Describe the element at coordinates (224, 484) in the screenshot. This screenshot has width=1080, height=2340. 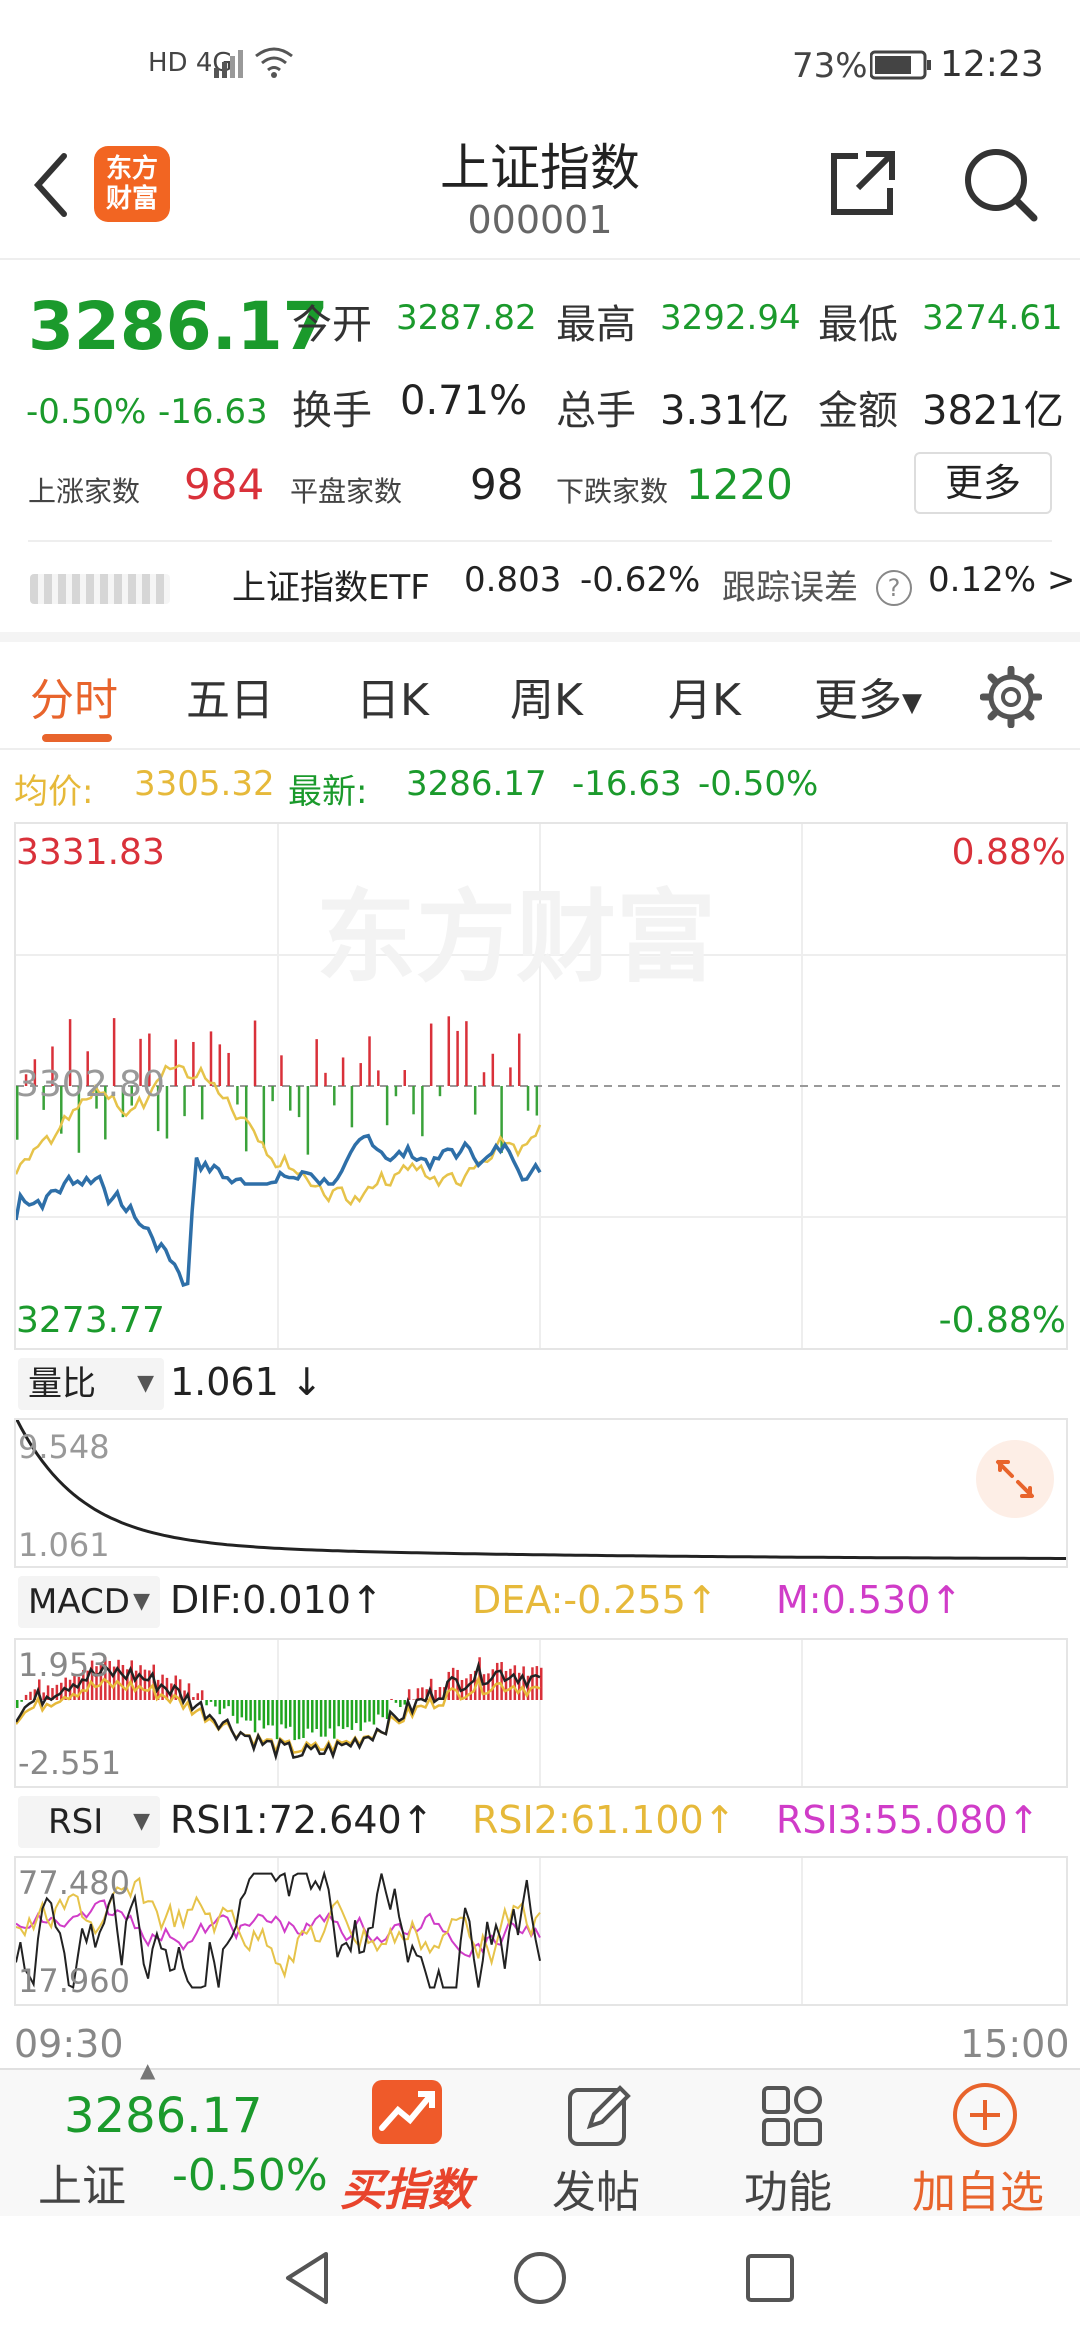
I see `up-count: 984` at that location.